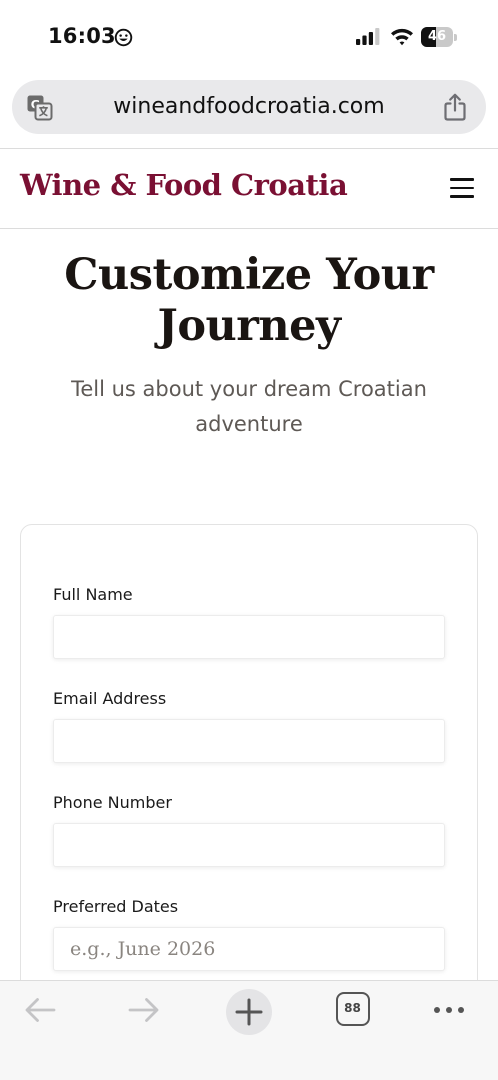 This screenshot has height=1080, width=498. I want to click on wifi-icon, so click(402, 37).